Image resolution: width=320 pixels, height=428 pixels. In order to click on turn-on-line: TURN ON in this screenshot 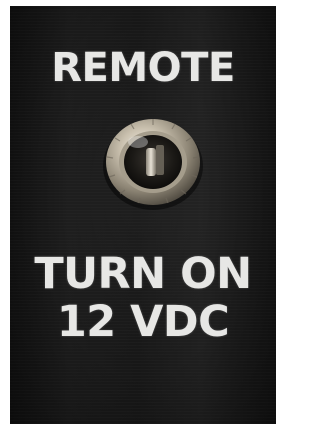, I will do `click(143, 274)`.